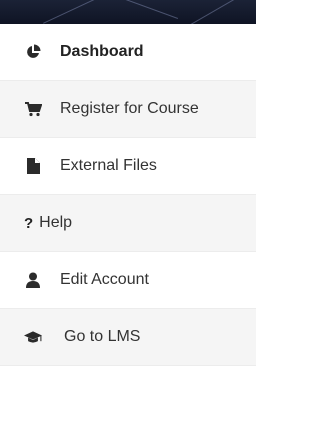 The image size is (320, 427). I want to click on file-icon, so click(33, 166).